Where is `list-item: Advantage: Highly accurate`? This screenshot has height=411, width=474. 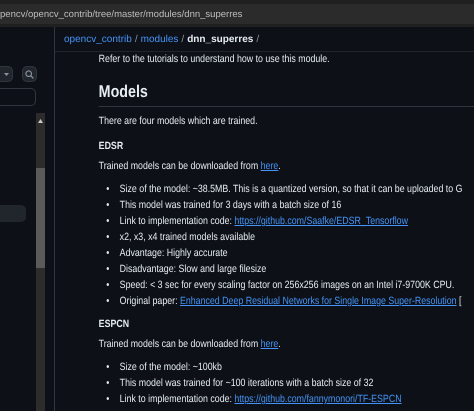 list-item: Advantage: Highly accurate is located at coordinates (174, 253).